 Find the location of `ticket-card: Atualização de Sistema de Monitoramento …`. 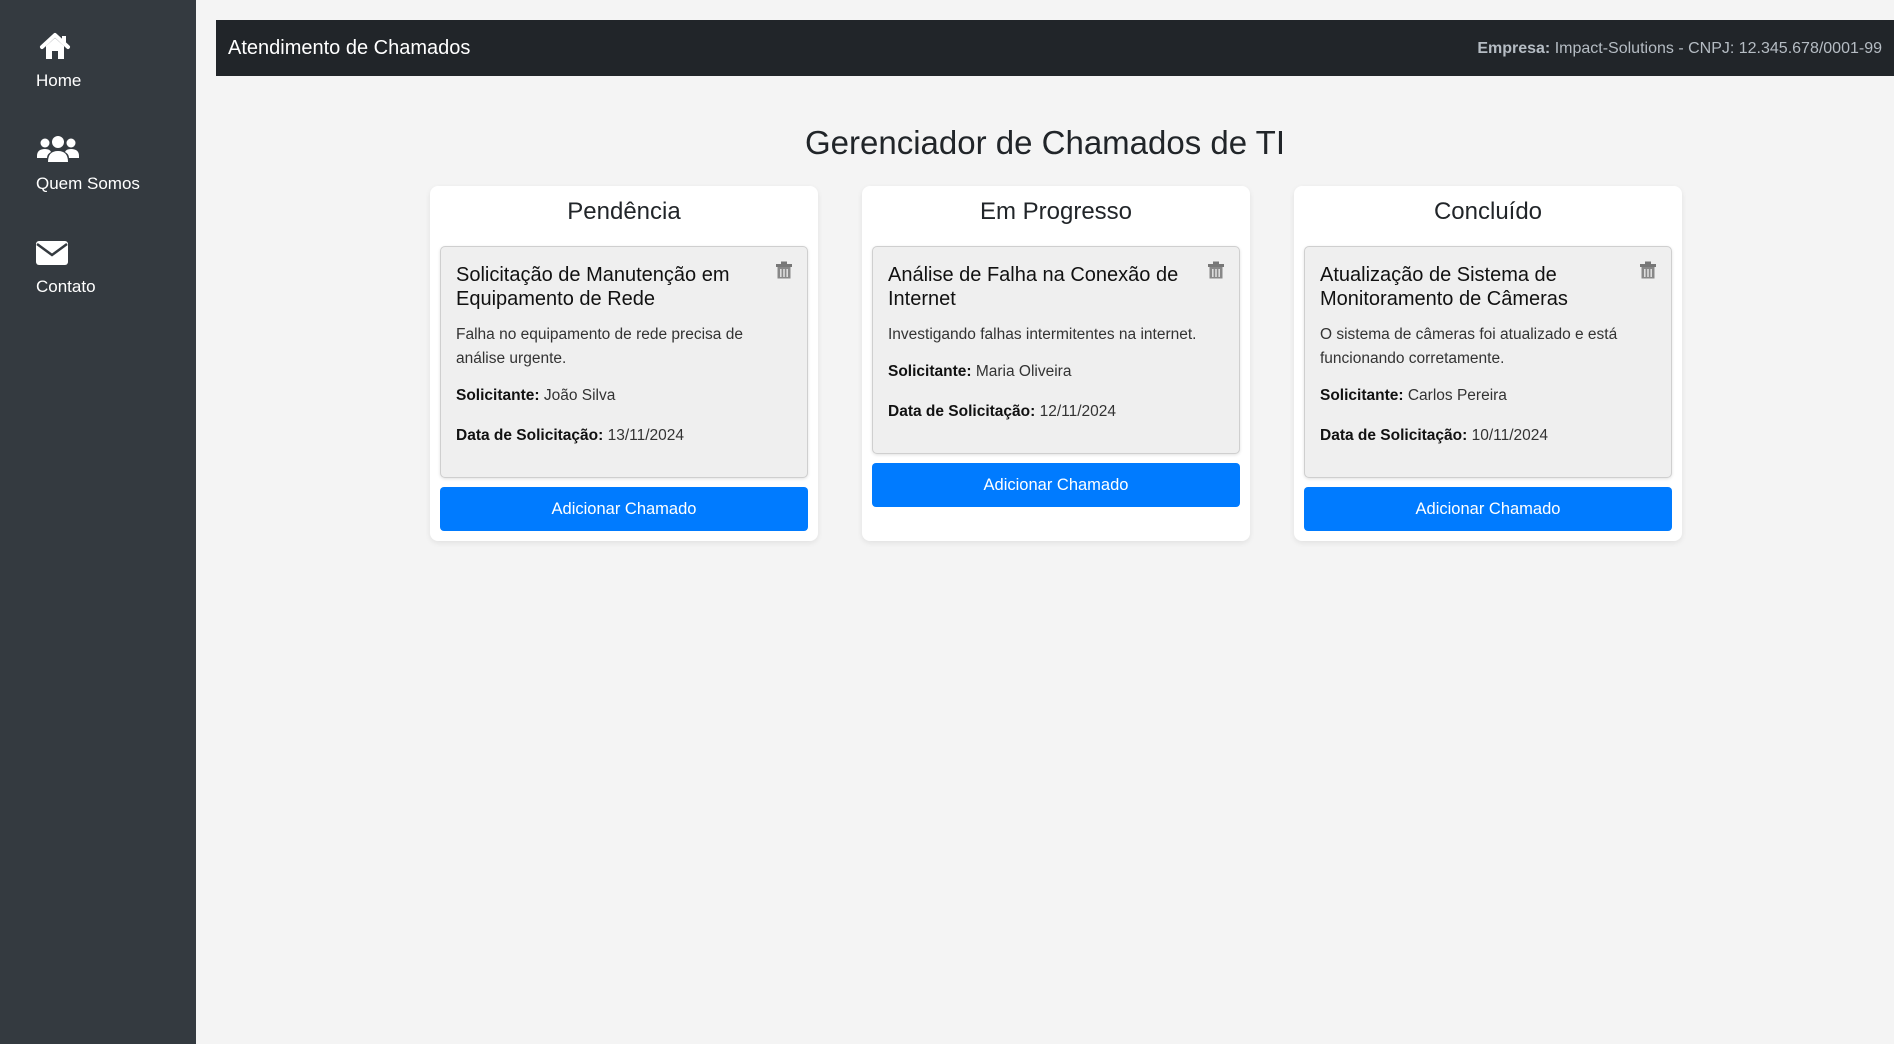

ticket-card: Atualização de Sistema de Monitoramento … is located at coordinates (1488, 362).